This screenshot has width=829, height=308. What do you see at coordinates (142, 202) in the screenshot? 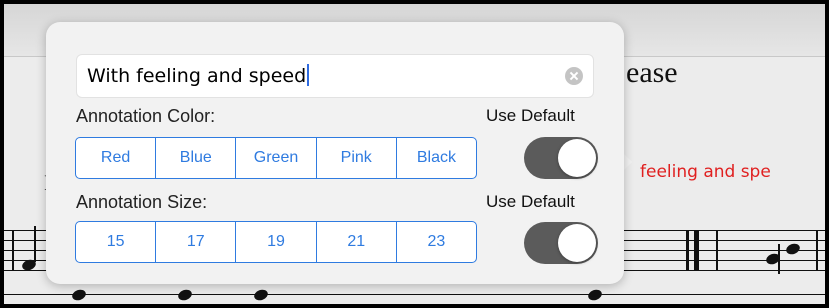
I see `annotation-size-label: Annotation Size:` at bounding box center [142, 202].